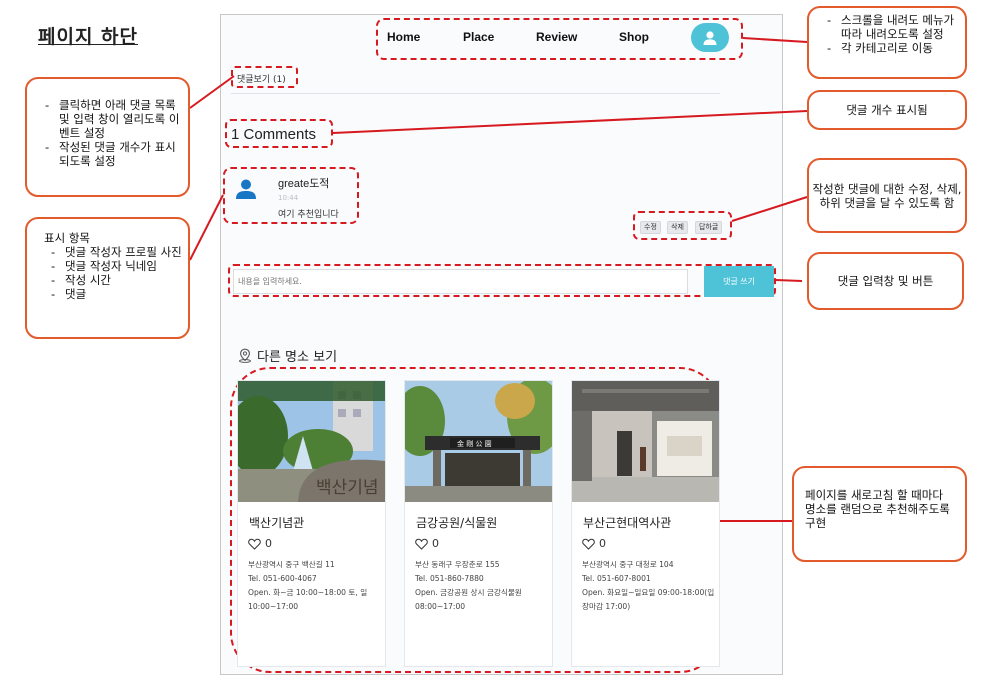  I want to click on comment-count-highlight: 1 Comments, so click(279, 133).